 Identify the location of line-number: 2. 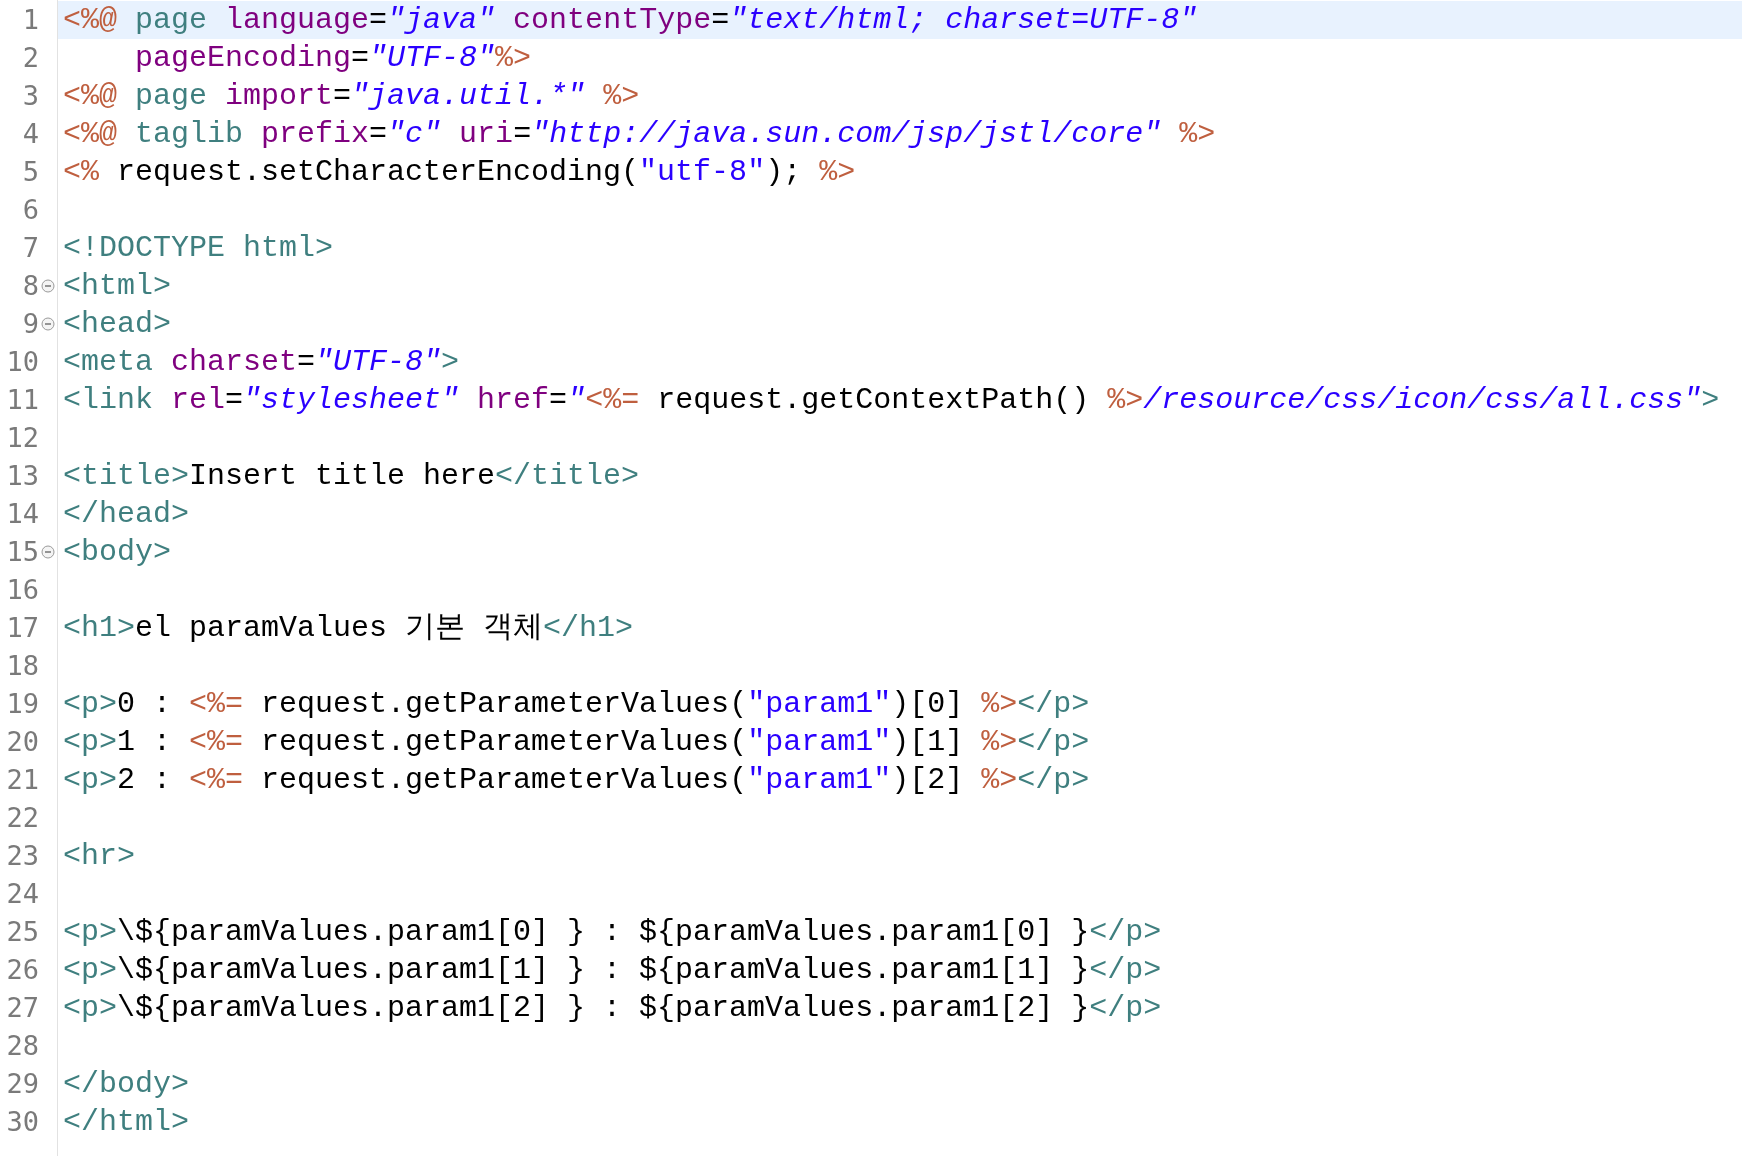
(30, 58).